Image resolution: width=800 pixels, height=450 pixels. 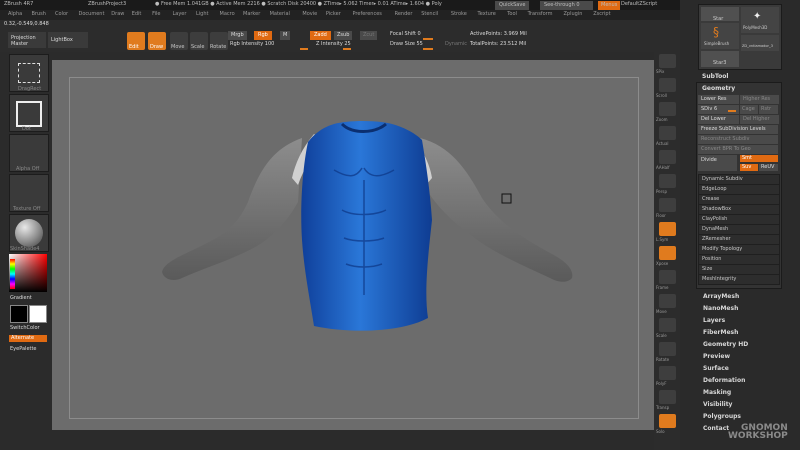 What do you see at coordinates (61, 14) in the screenshot?
I see `menu-color: Color` at bounding box center [61, 14].